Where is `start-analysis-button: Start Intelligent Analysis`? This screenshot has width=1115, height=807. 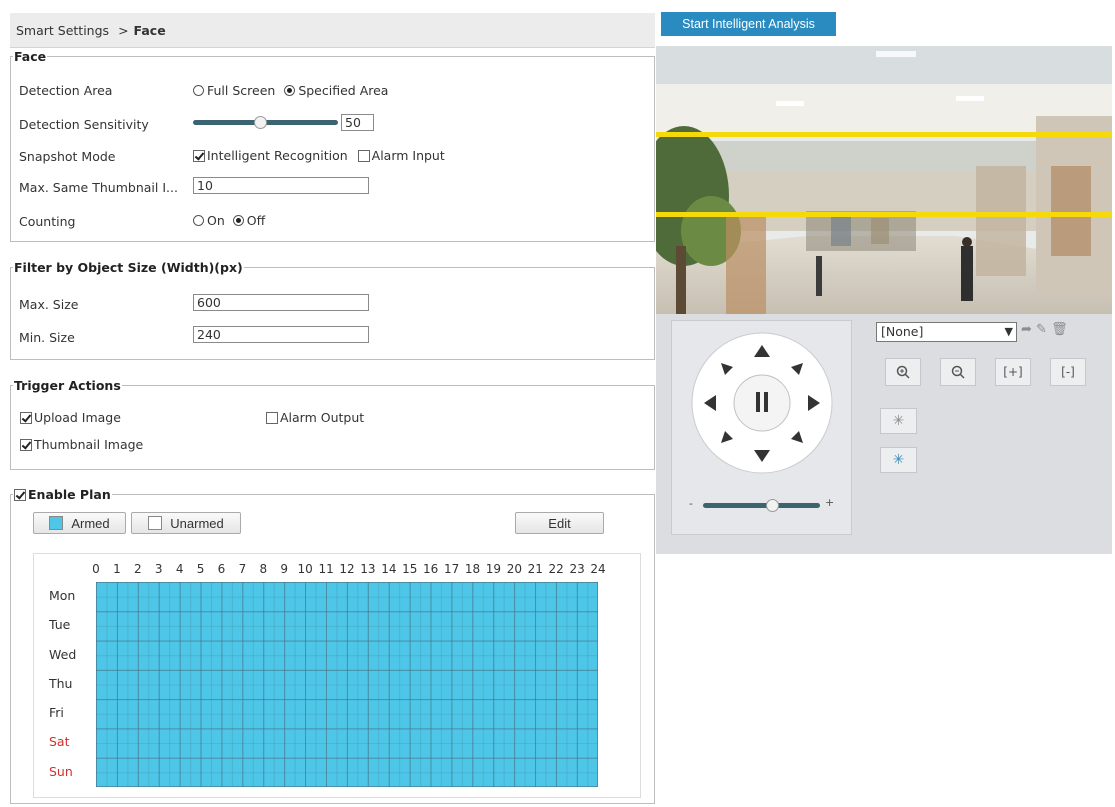 start-analysis-button: Start Intelligent Analysis is located at coordinates (748, 24).